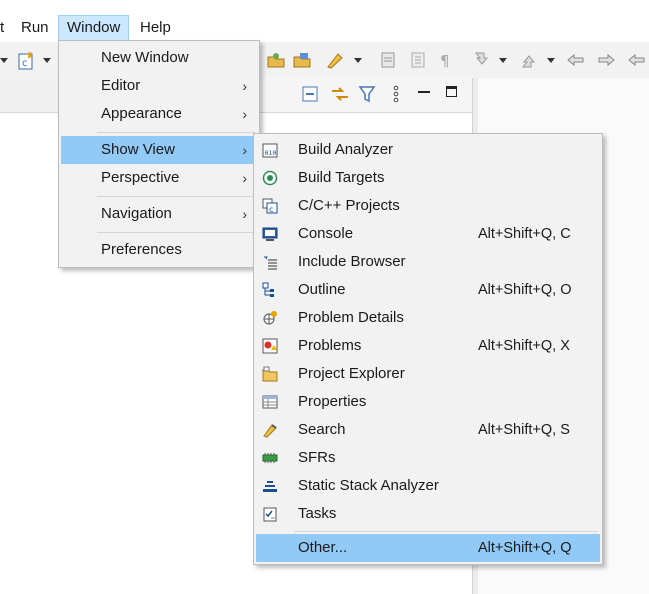 This screenshot has height=594, width=649. What do you see at coordinates (141, 113) in the screenshot?
I see `menu-item-label: Appearance` at bounding box center [141, 113].